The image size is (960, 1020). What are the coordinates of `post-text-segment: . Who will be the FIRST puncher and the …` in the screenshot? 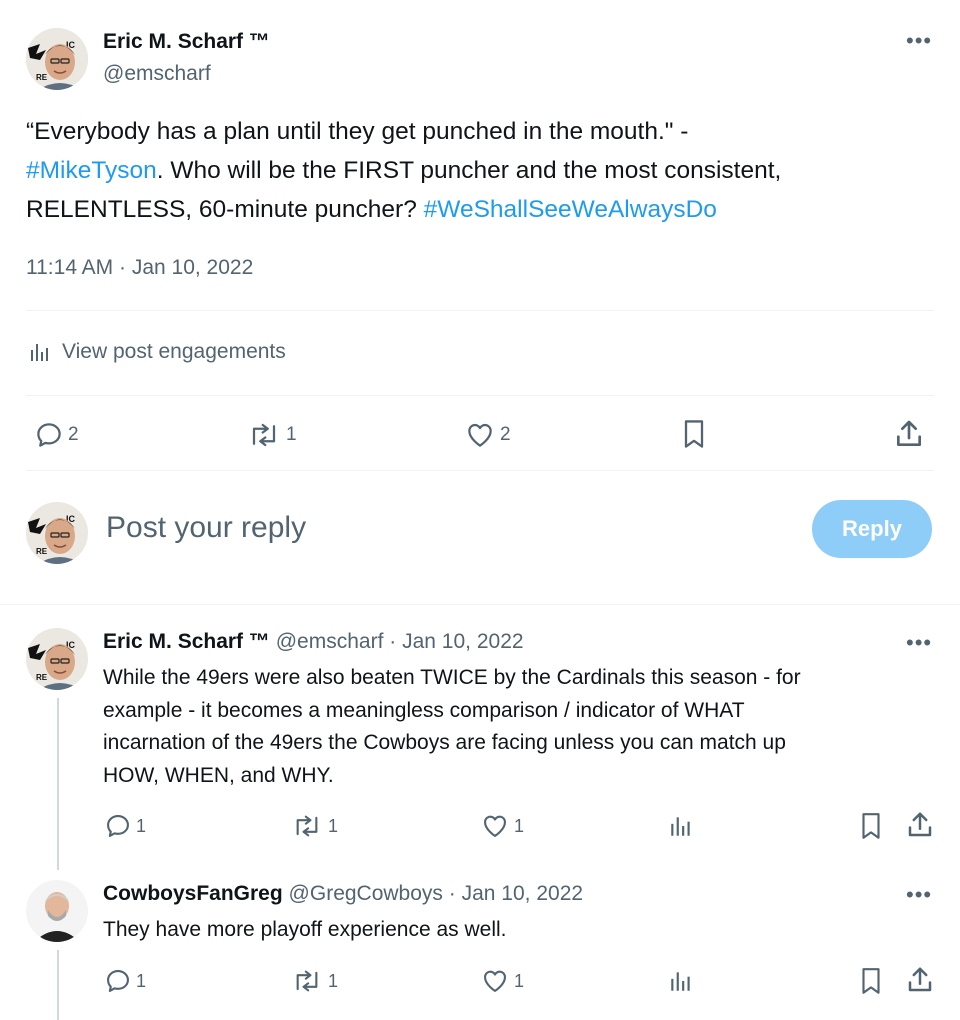 It's located at (469, 170).